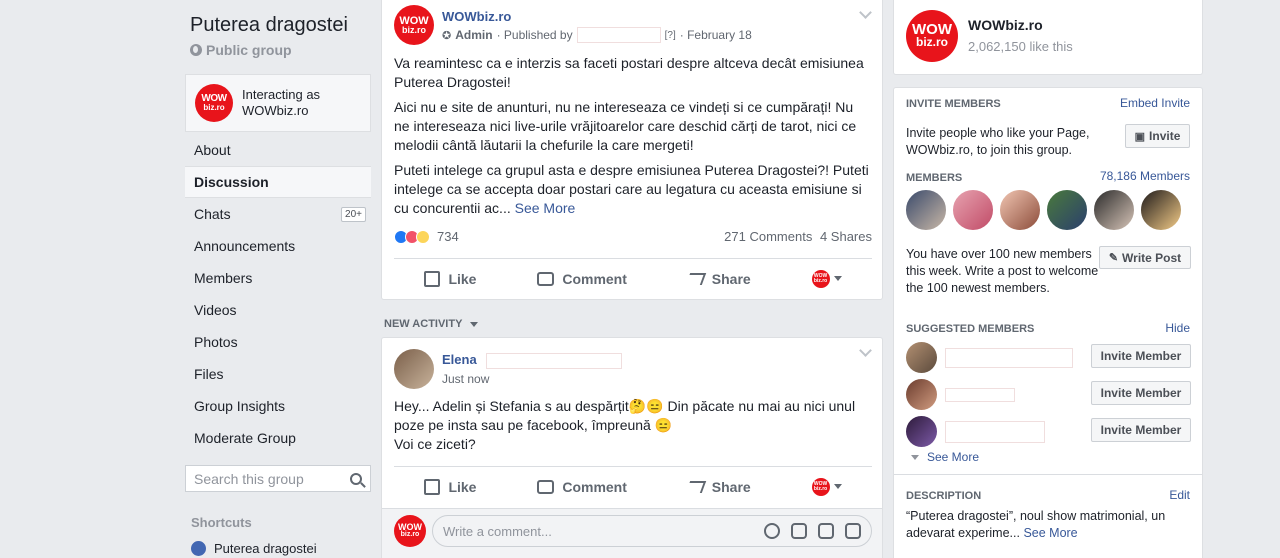 The width and height of the screenshot is (1280, 558). I want to click on nav-moderate-group: Moderate Group, so click(278, 438).